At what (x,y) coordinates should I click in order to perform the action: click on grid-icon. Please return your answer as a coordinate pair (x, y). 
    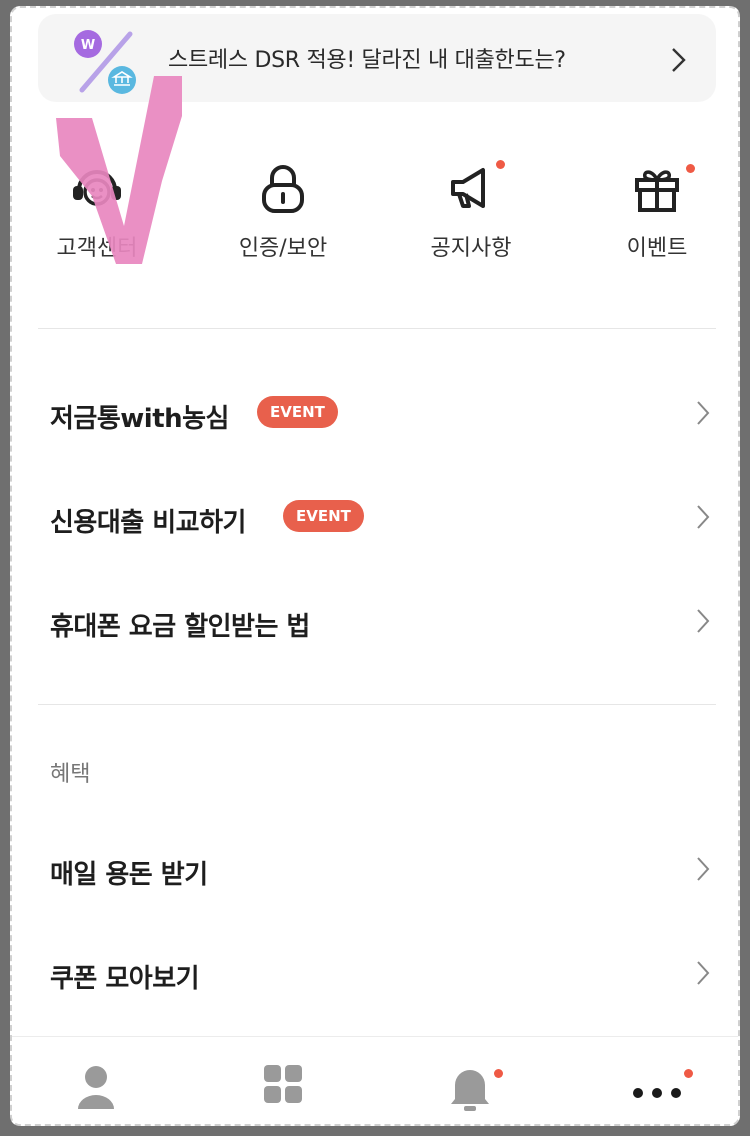
    Looking at the image, I should click on (283, 1084).